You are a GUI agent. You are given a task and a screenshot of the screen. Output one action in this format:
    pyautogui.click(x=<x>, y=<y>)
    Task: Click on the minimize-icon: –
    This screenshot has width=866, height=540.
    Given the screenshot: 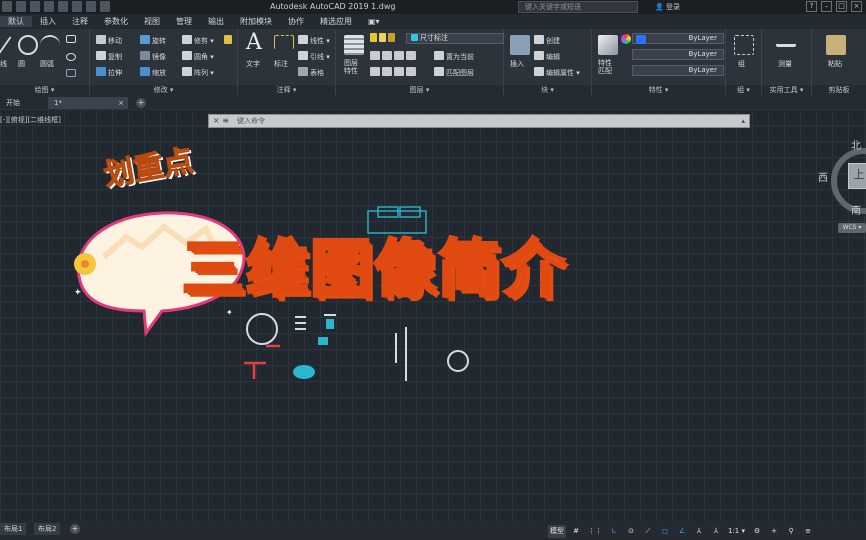 What is the action you would take?
    pyautogui.click(x=826, y=6)
    